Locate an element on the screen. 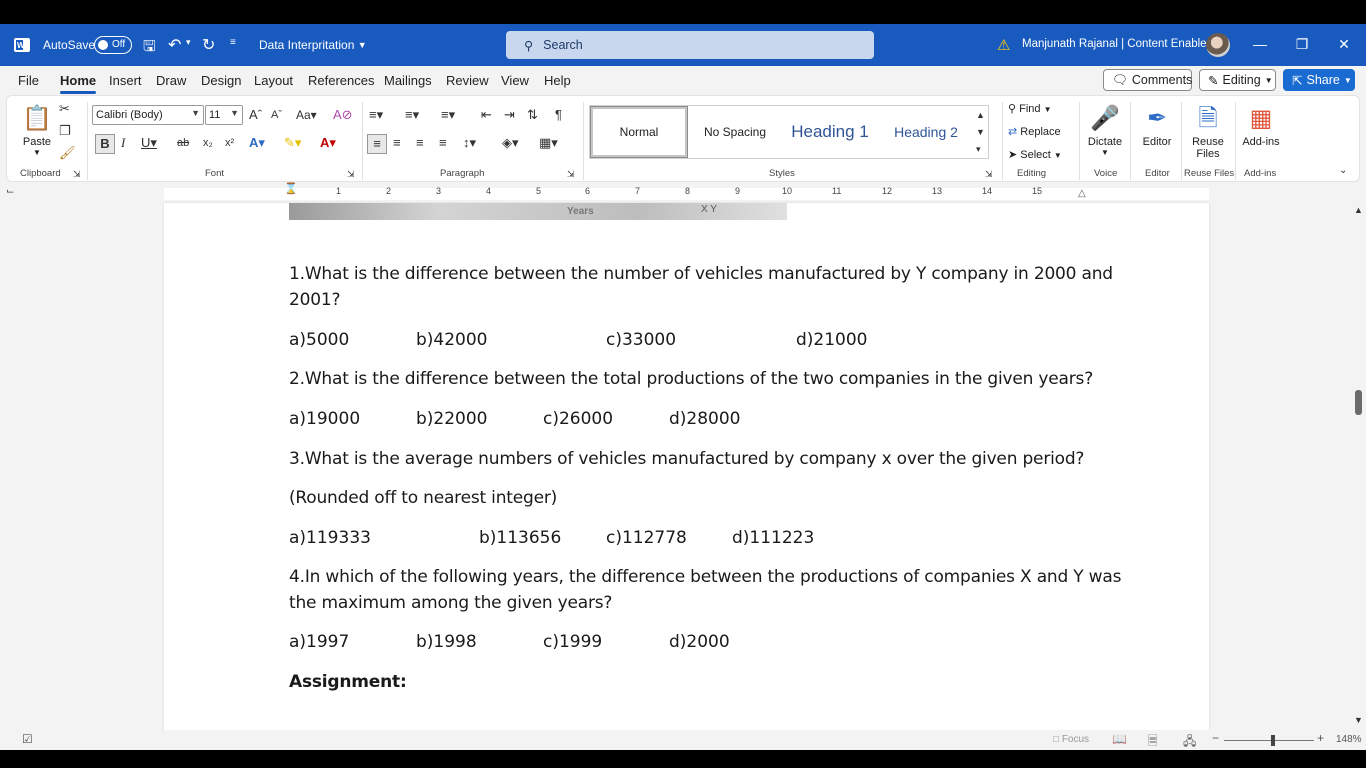 The width and height of the screenshot is (1366, 768). zoom-in-icon: + is located at coordinates (1320, 738).